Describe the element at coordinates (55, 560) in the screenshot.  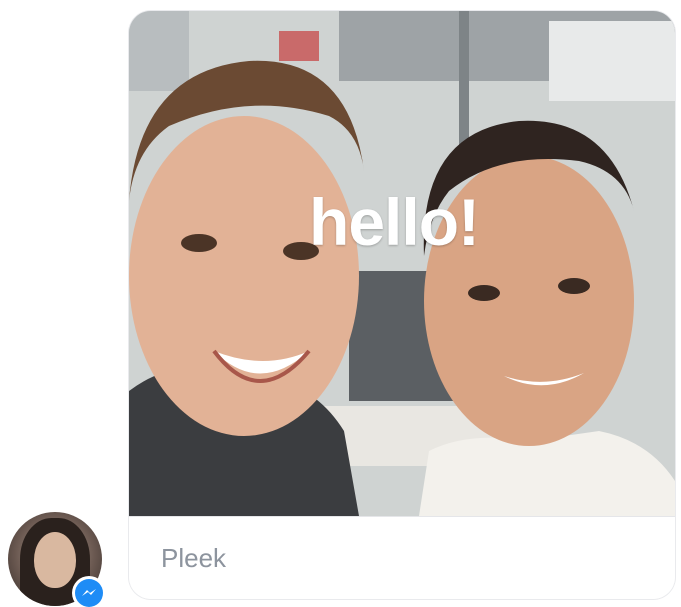
I see `avatar-face` at that location.